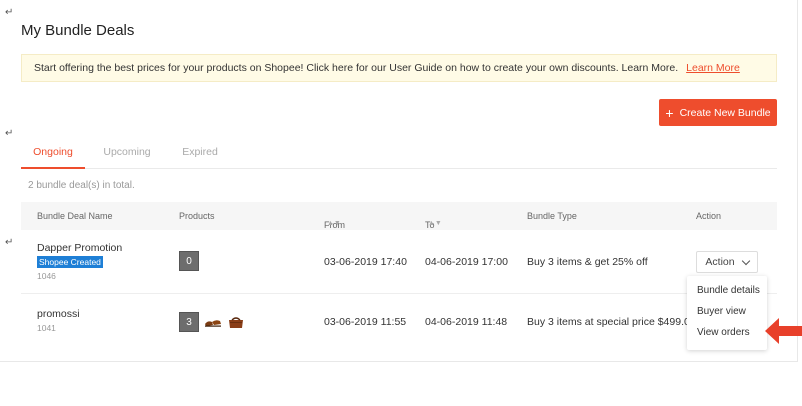 The width and height of the screenshot is (802, 406). Describe the element at coordinates (727, 293) in the screenshot. I see `menu-item-bundle-details: Bundle details` at that location.